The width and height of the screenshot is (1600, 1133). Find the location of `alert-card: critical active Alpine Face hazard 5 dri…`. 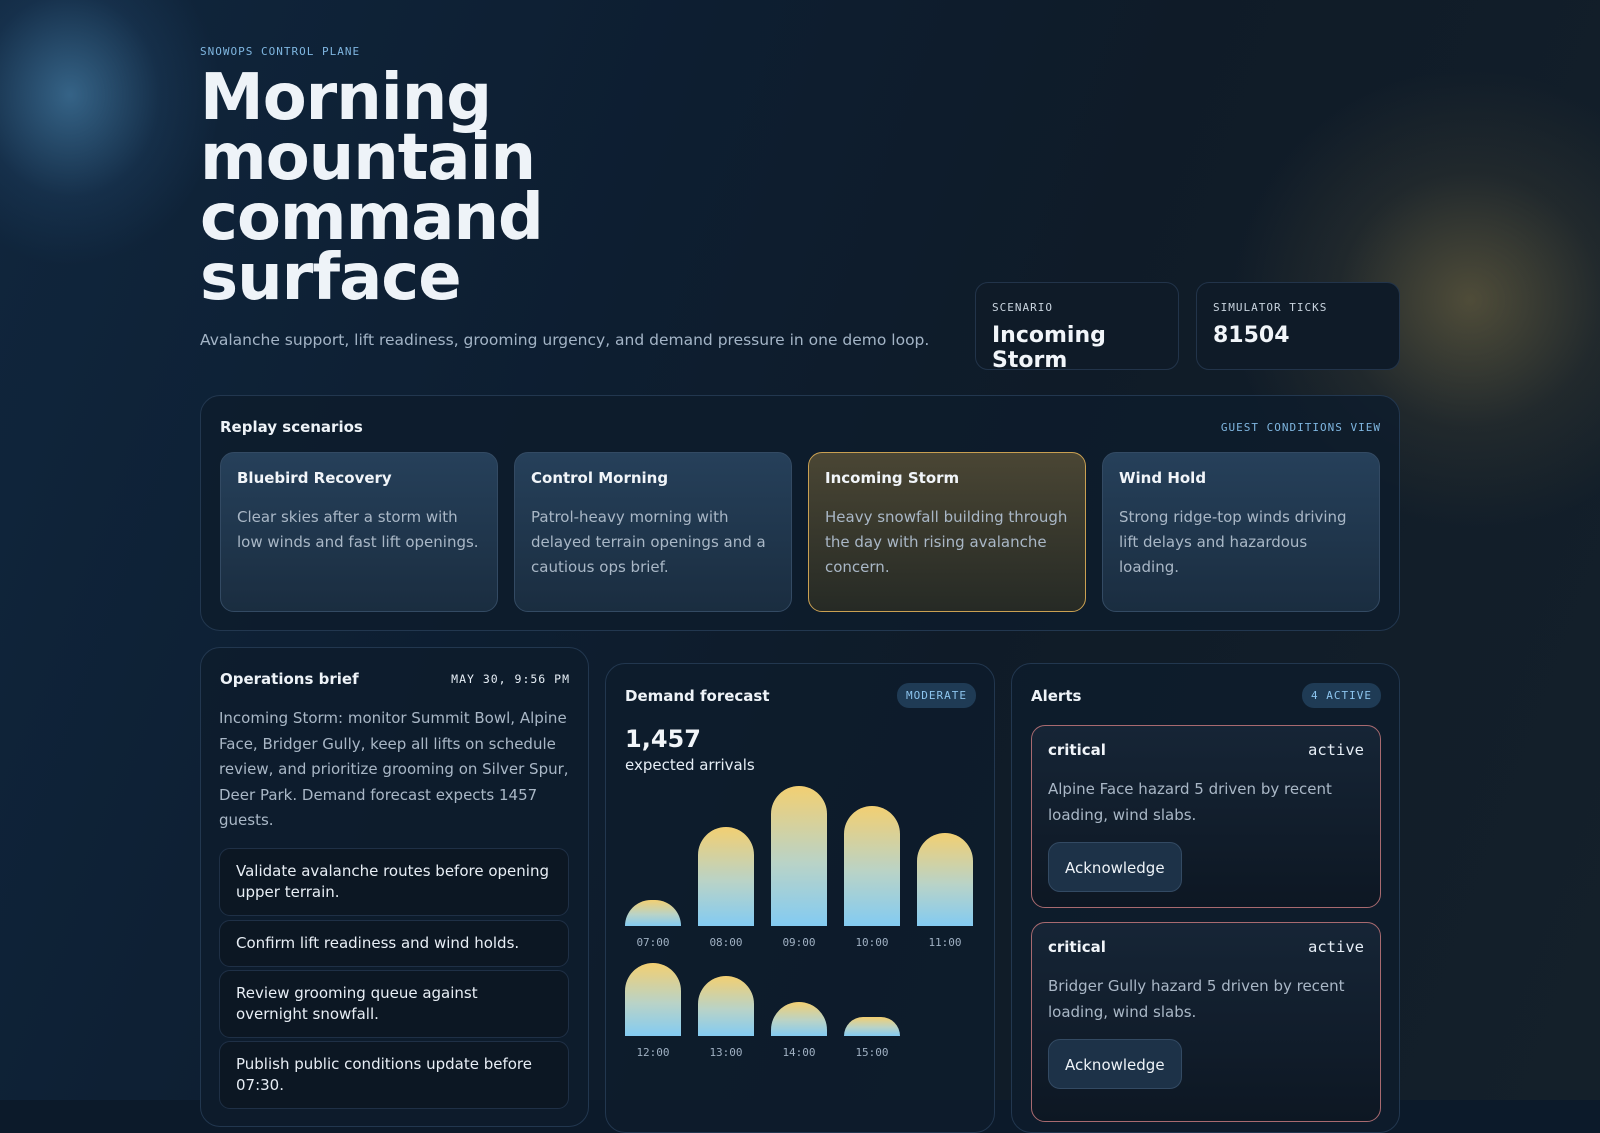

alert-card: critical active Alpine Face hazard 5 dri… is located at coordinates (1206, 816).